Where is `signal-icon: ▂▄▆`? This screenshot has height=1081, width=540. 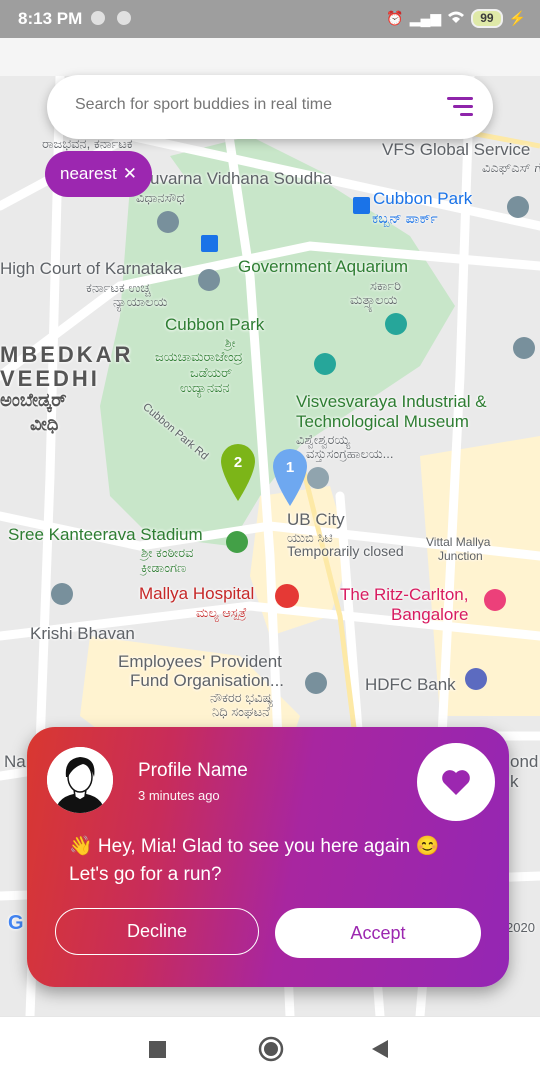
signal-icon: ▂▄▆ is located at coordinates (425, 18).